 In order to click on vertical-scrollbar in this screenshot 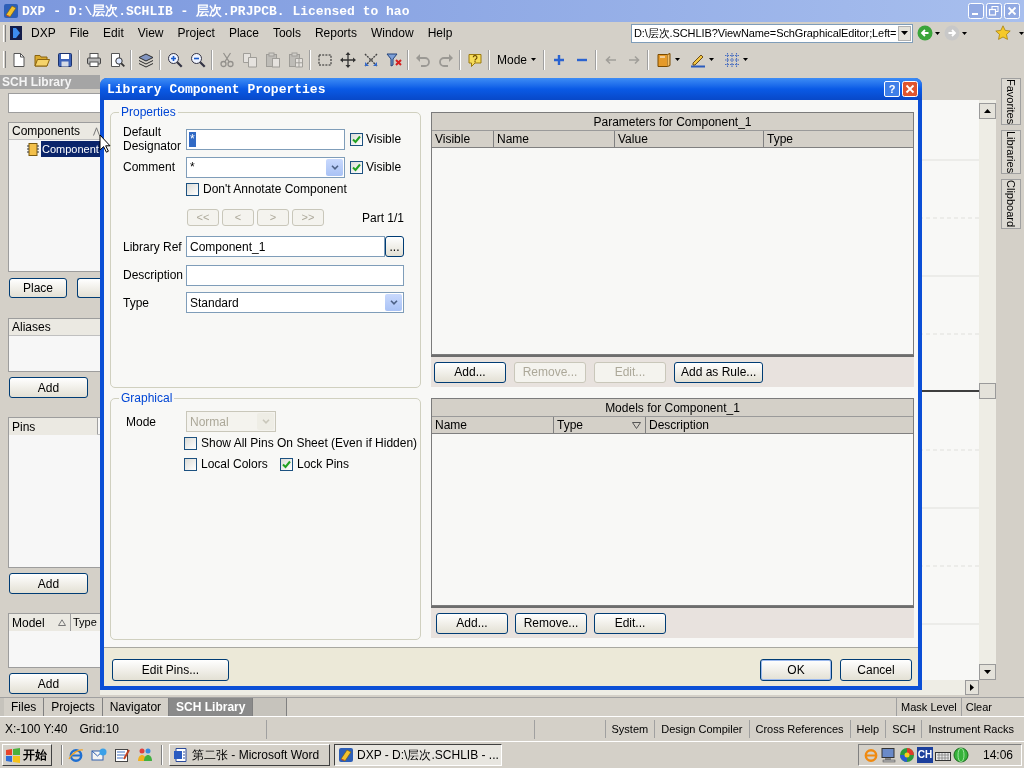, I will do `click(987, 390)`.